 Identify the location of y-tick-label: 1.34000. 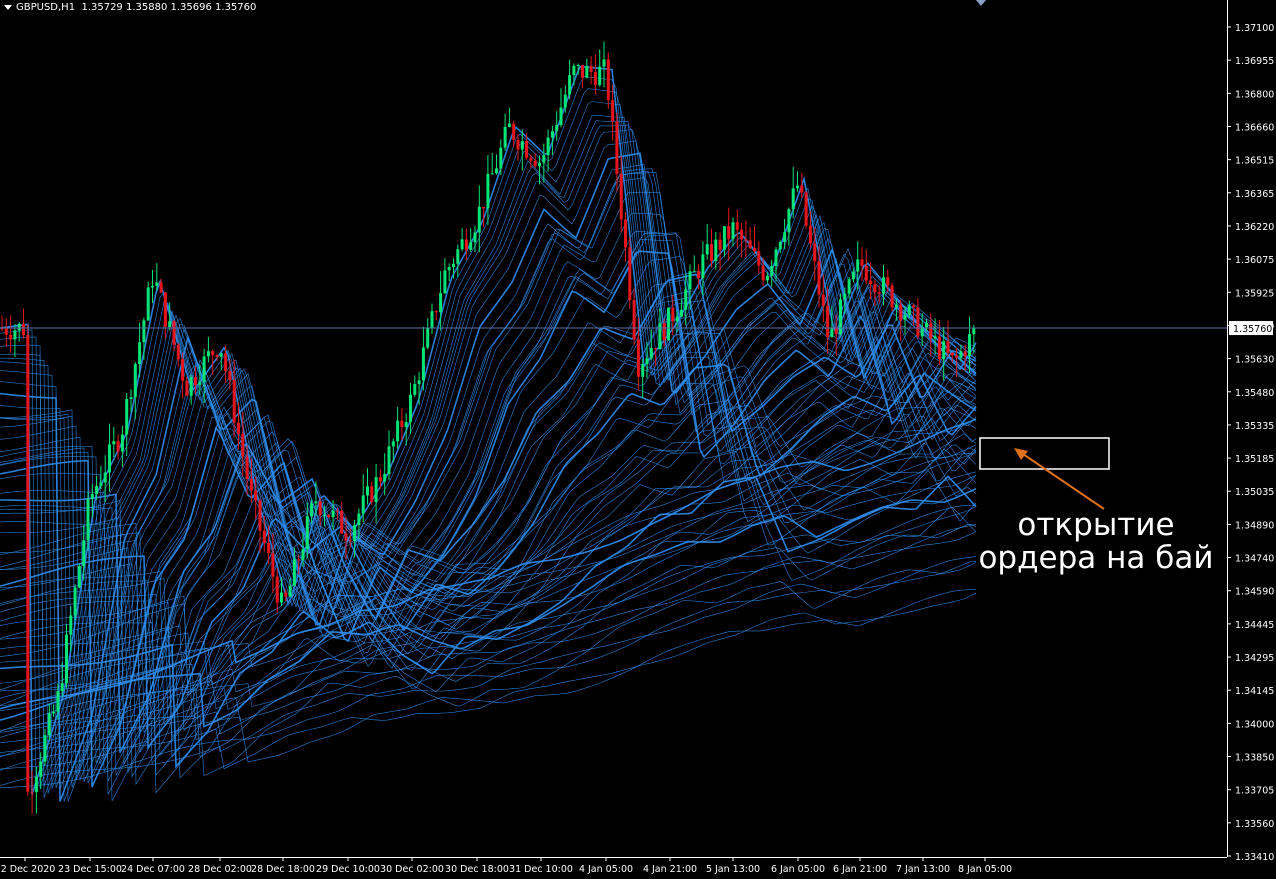
(1254, 724).